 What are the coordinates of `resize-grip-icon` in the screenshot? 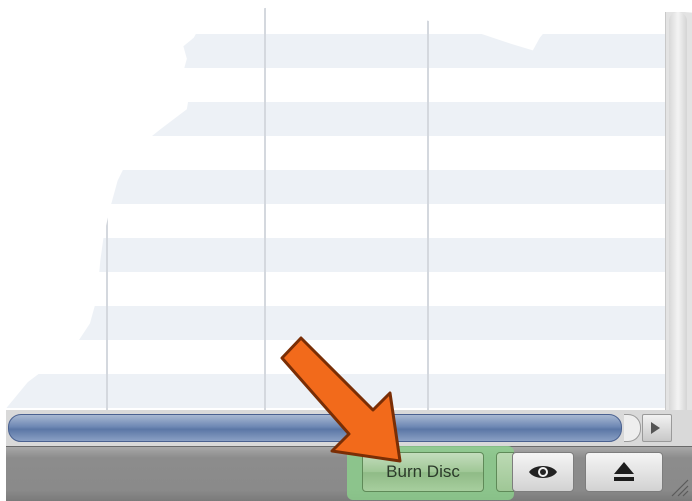 It's located at (679, 484).